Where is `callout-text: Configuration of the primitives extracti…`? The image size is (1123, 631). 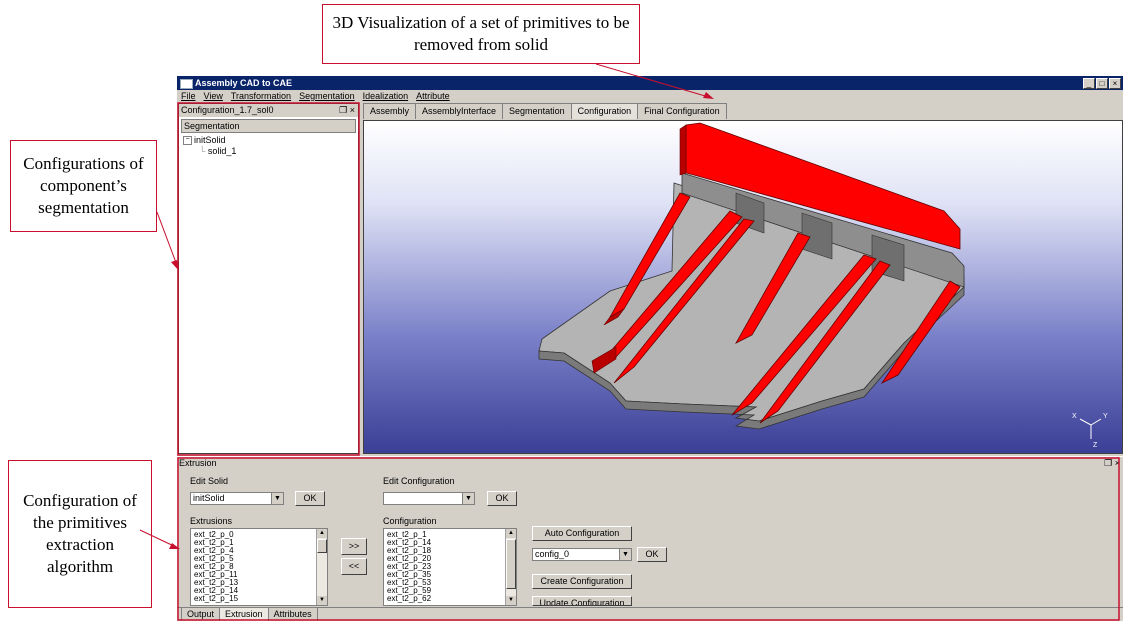
callout-text: Configuration of the primitives extracti… is located at coordinates (80, 533).